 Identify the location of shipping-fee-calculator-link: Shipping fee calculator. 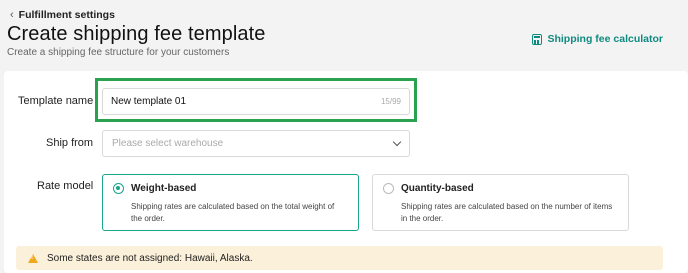
(597, 39).